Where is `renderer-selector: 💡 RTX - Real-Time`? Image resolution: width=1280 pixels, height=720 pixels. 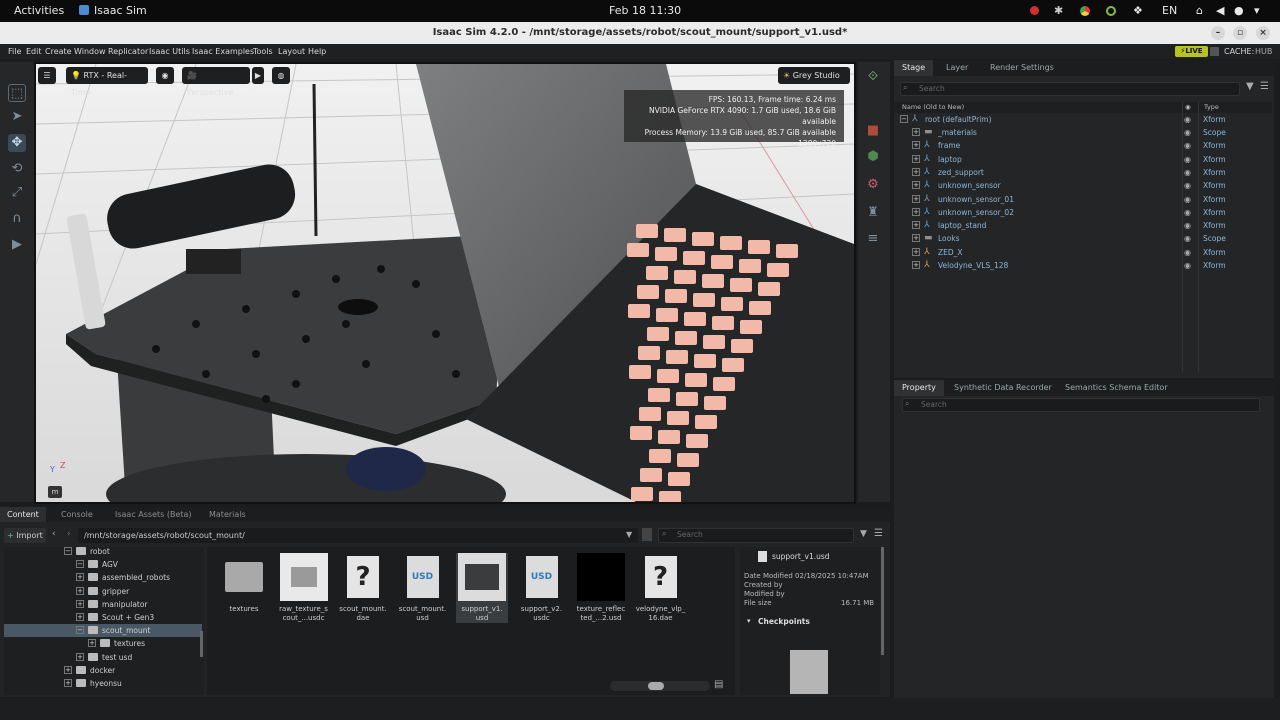 renderer-selector: 💡 RTX - Real-Time is located at coordinates (107, 82).